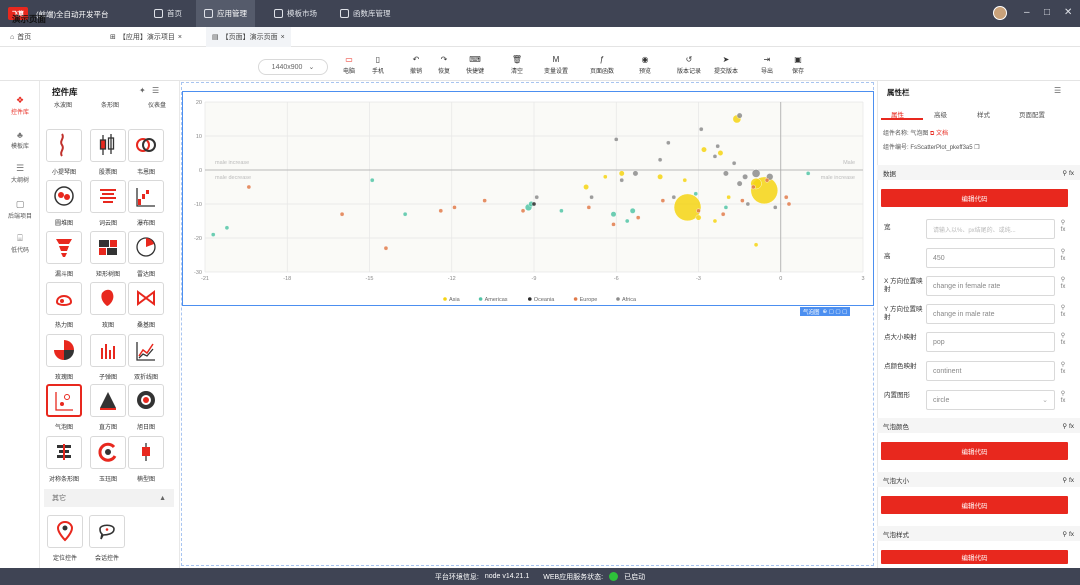 This screenshot has height=585, width=1080. What do you see at coordinates (109, 498) in the screenshot?
I see `group-other-header: 其它 ▲` at bounding box center [109, 498].